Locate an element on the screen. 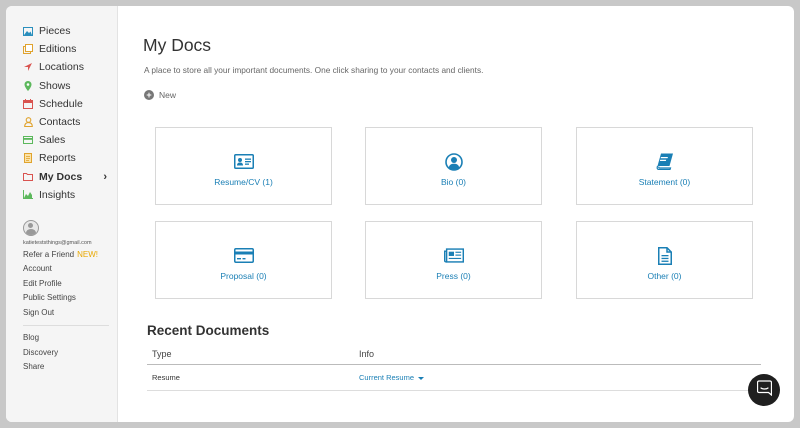 This screenshot has height=428, width=800. current-resume-dropdown: Current Resume is located at coordinates (392, 377).